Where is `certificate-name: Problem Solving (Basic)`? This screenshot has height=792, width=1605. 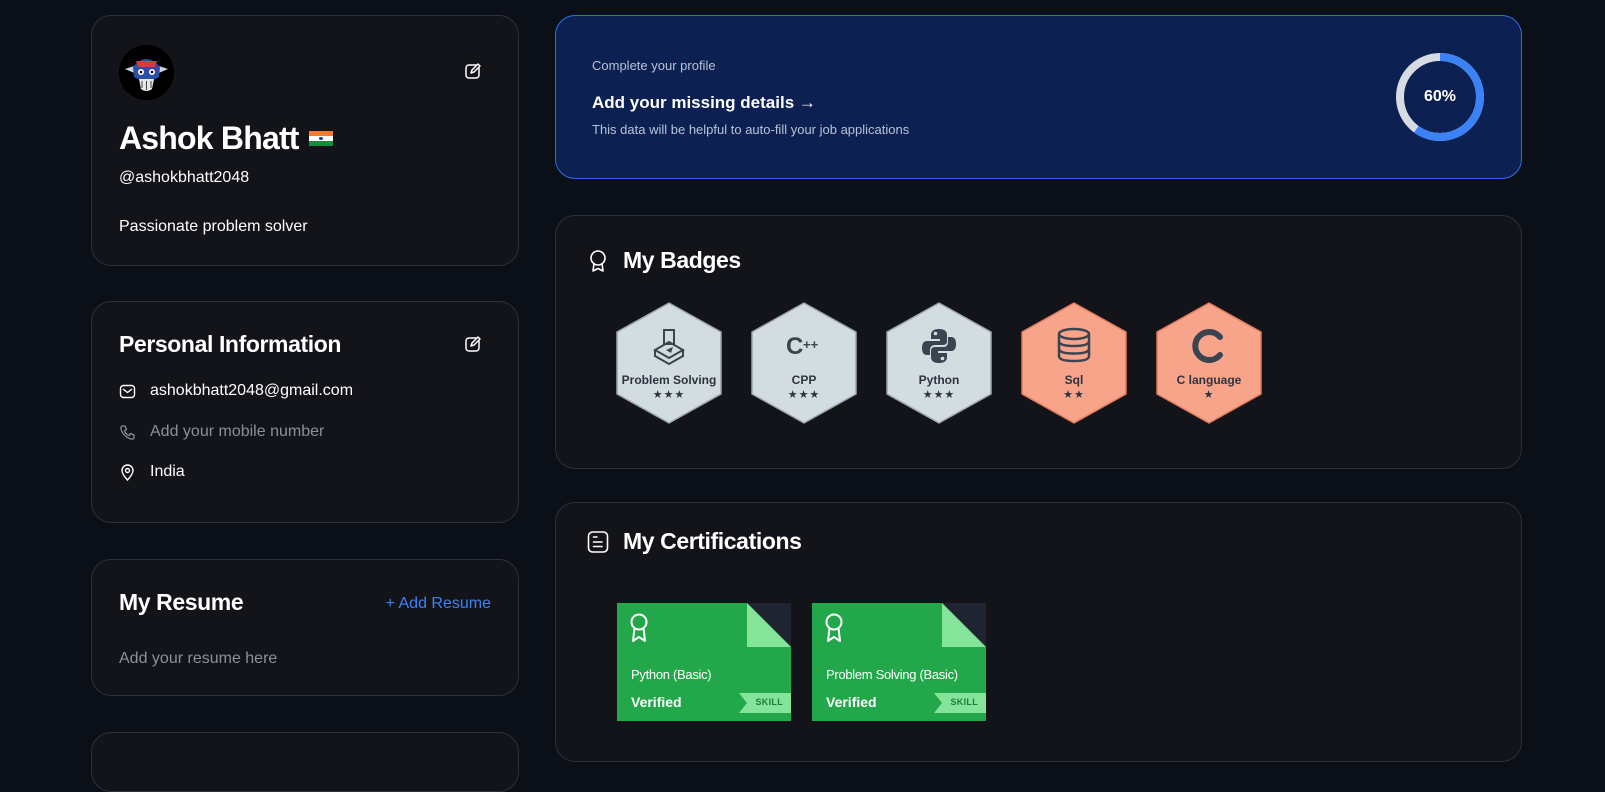
certificate-name: Problem Solving (Basic) is located at coordinates (892, 674).